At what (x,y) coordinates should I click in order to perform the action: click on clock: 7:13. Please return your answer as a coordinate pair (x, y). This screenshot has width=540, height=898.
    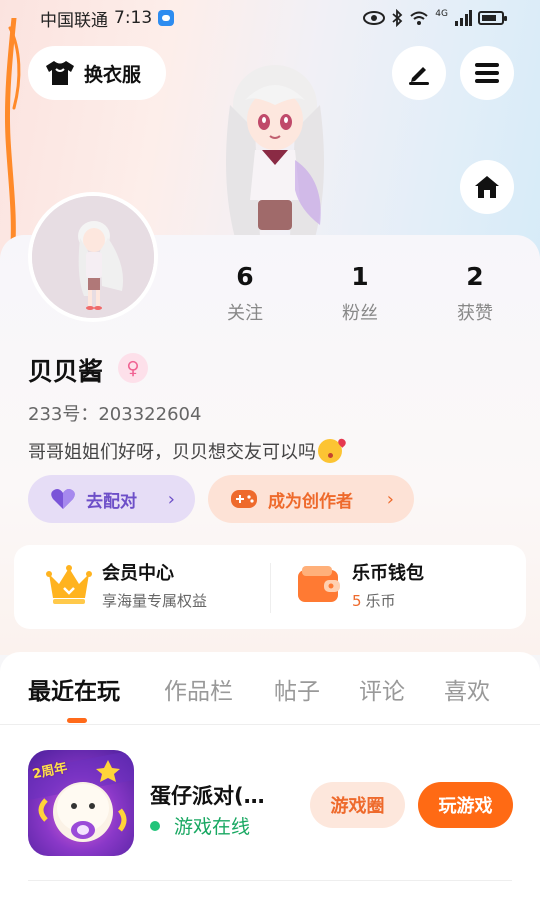
    Looking at the image, I should click on (133, 18).